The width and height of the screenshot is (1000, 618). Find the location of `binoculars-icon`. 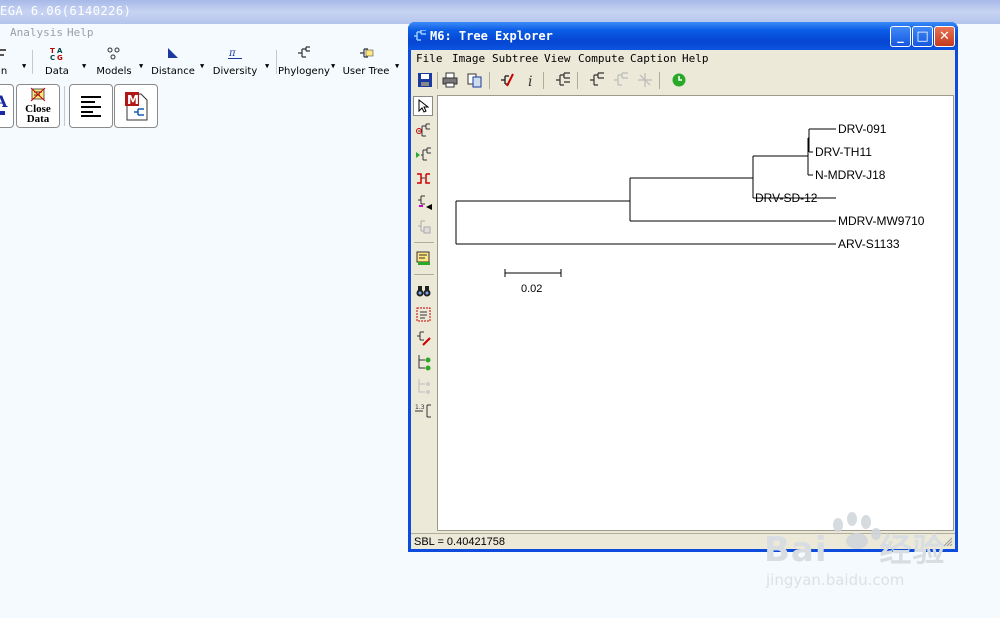

binoculars-icon is located at coordinates (423, 290).